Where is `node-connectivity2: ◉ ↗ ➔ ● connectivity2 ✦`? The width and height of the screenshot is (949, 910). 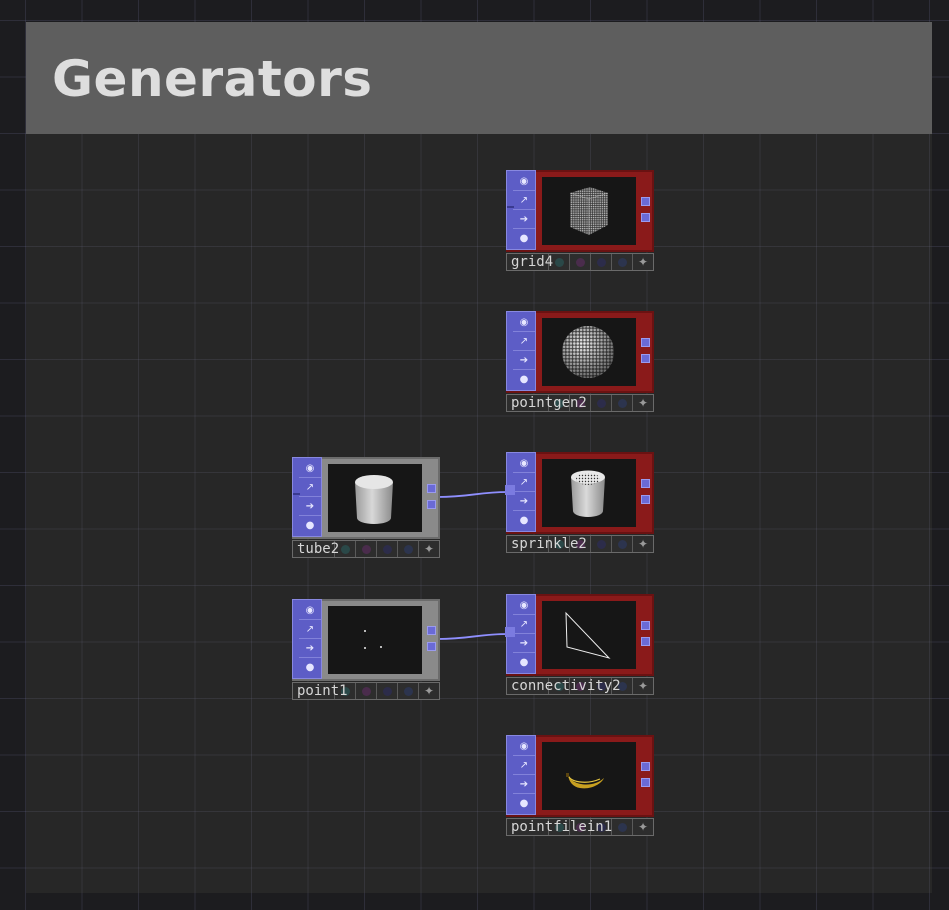
node-connectivity2: ◉ ↗ ➔ ● connectivity2 ✦ is located at coordinates (579, 645).